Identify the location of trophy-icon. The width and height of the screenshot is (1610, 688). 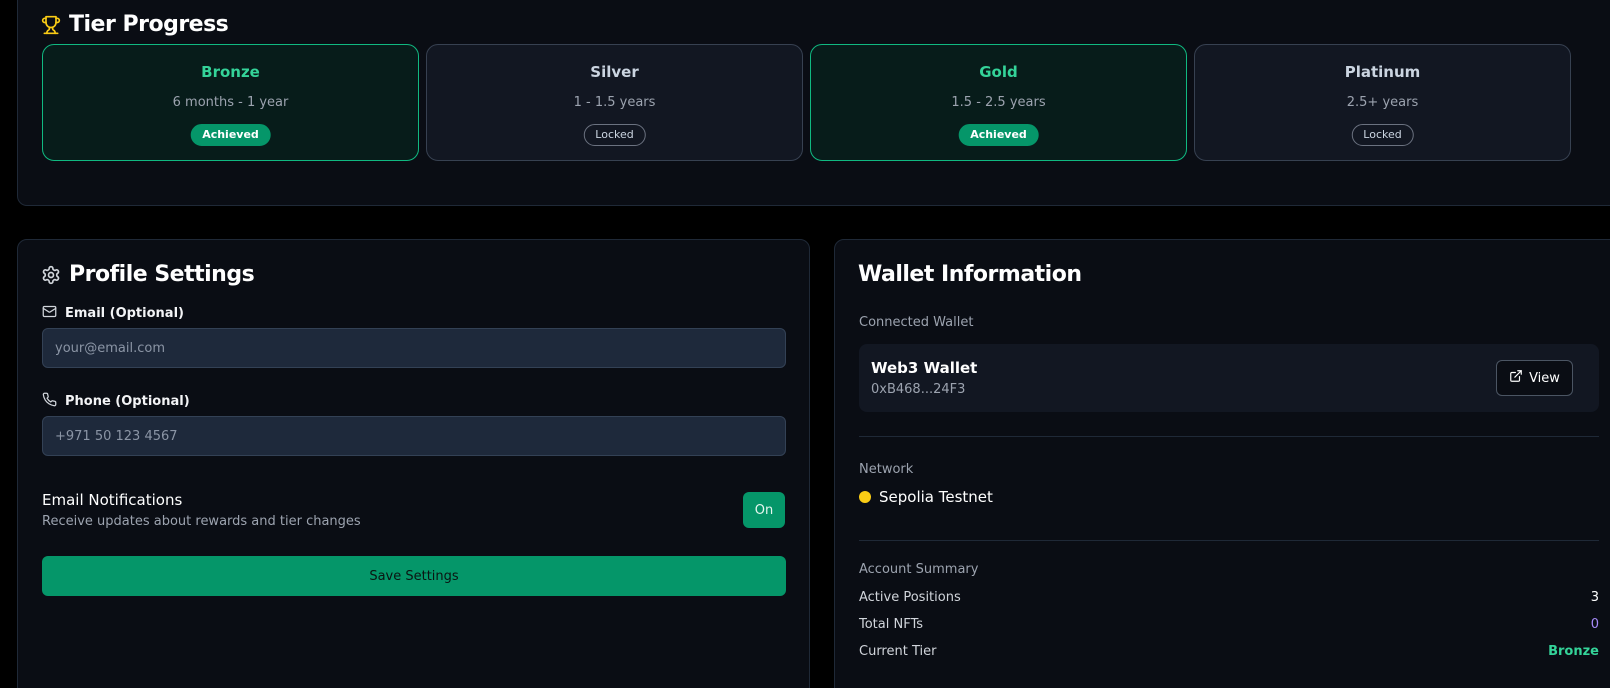
(51, 25).